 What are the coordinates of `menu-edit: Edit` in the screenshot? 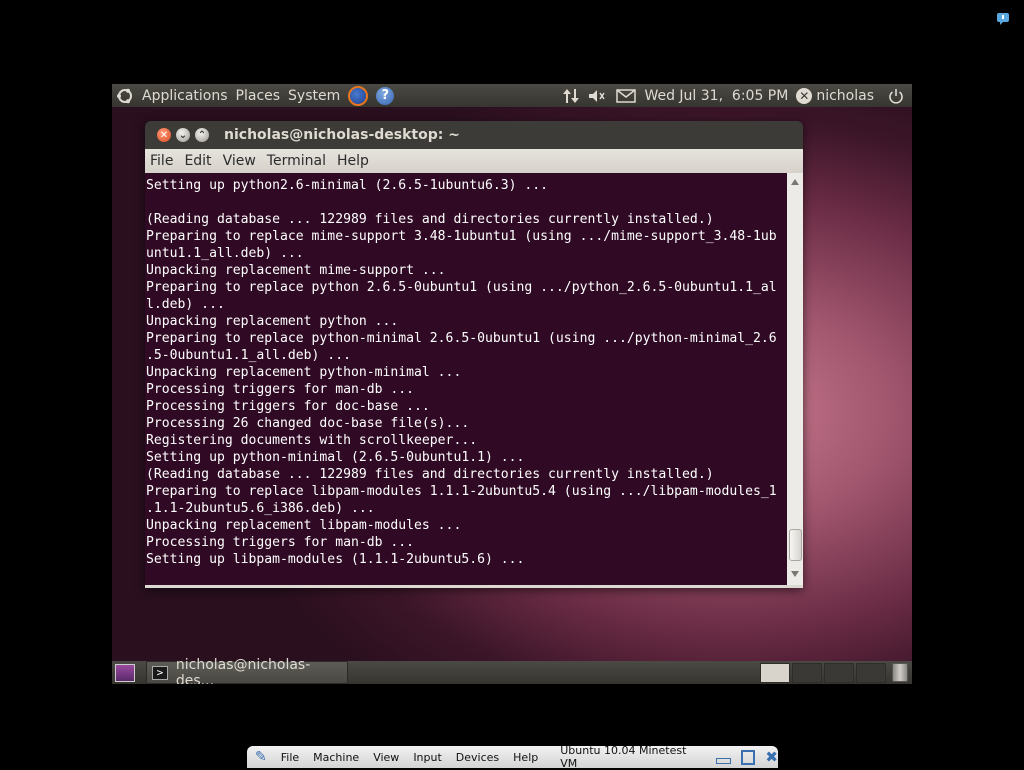 It's located at (197, 161).